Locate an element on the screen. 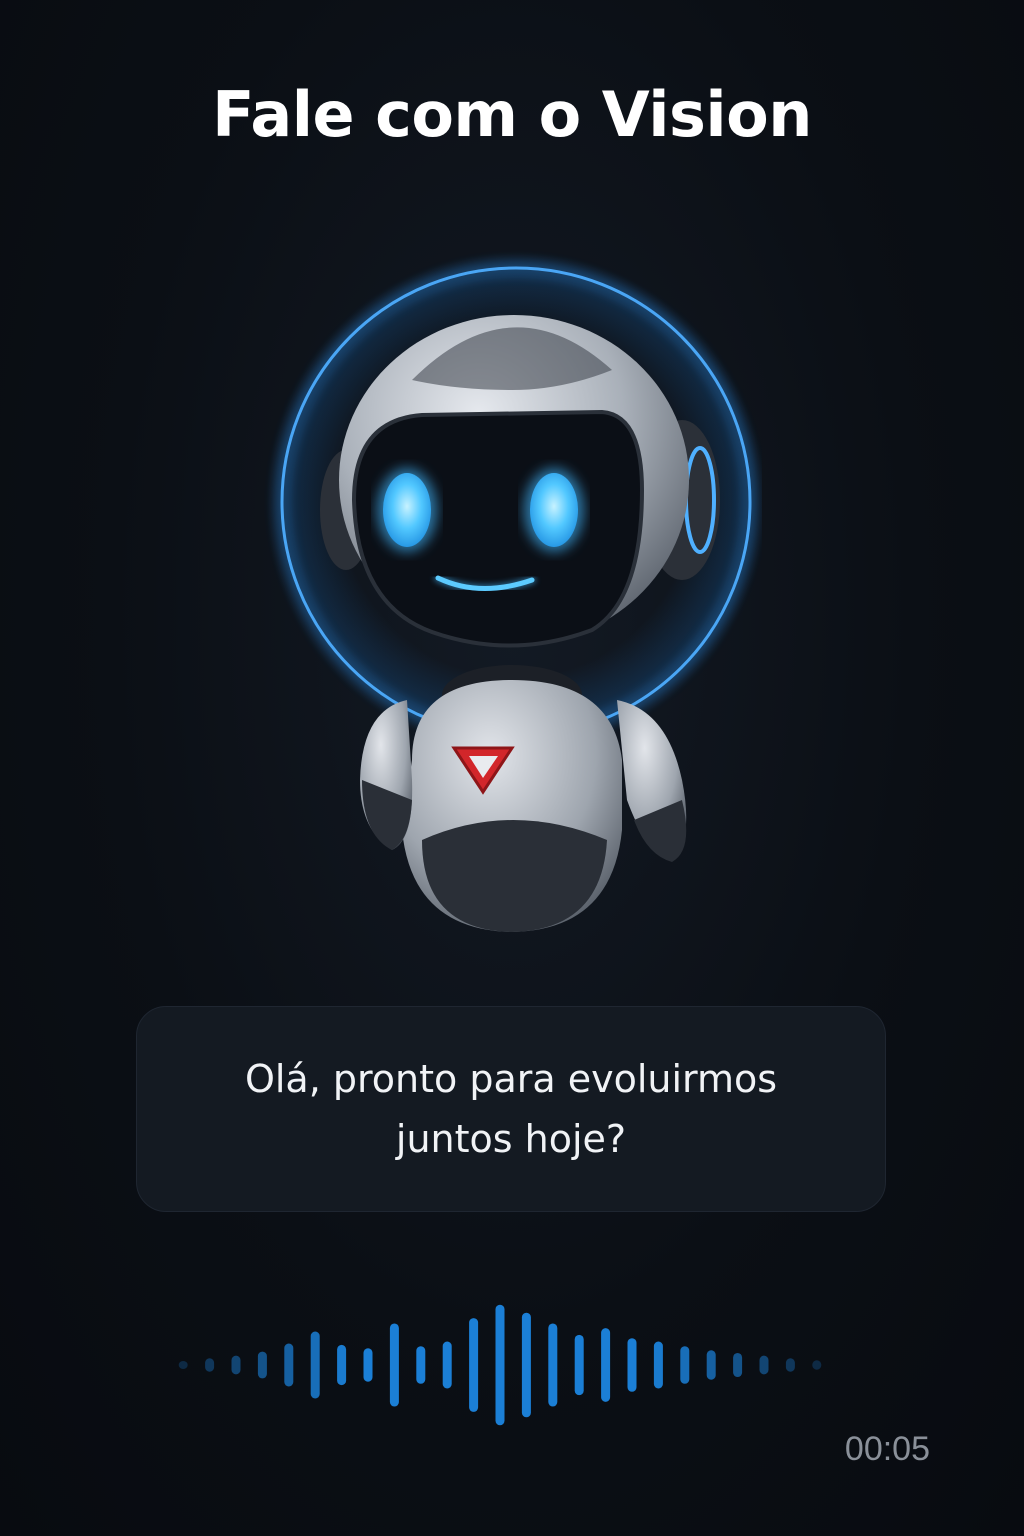  right-eye is located at coordinates (554, 510).